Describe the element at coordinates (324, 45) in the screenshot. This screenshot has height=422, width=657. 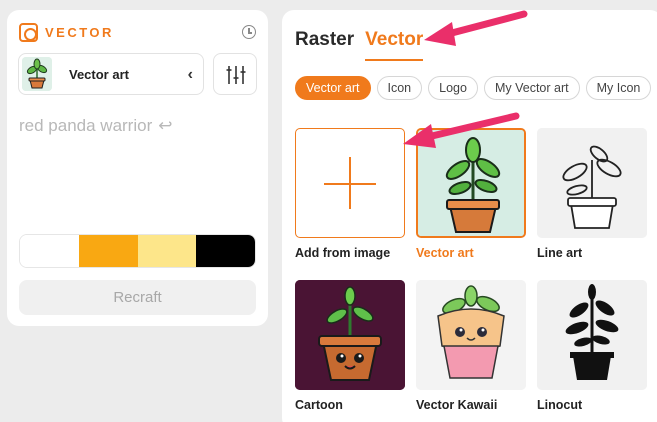
I see `tab-raster: Raster` at that location.